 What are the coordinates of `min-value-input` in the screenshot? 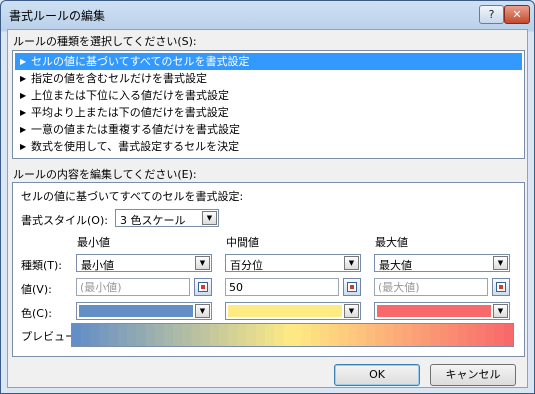 It's located at (133, 287).